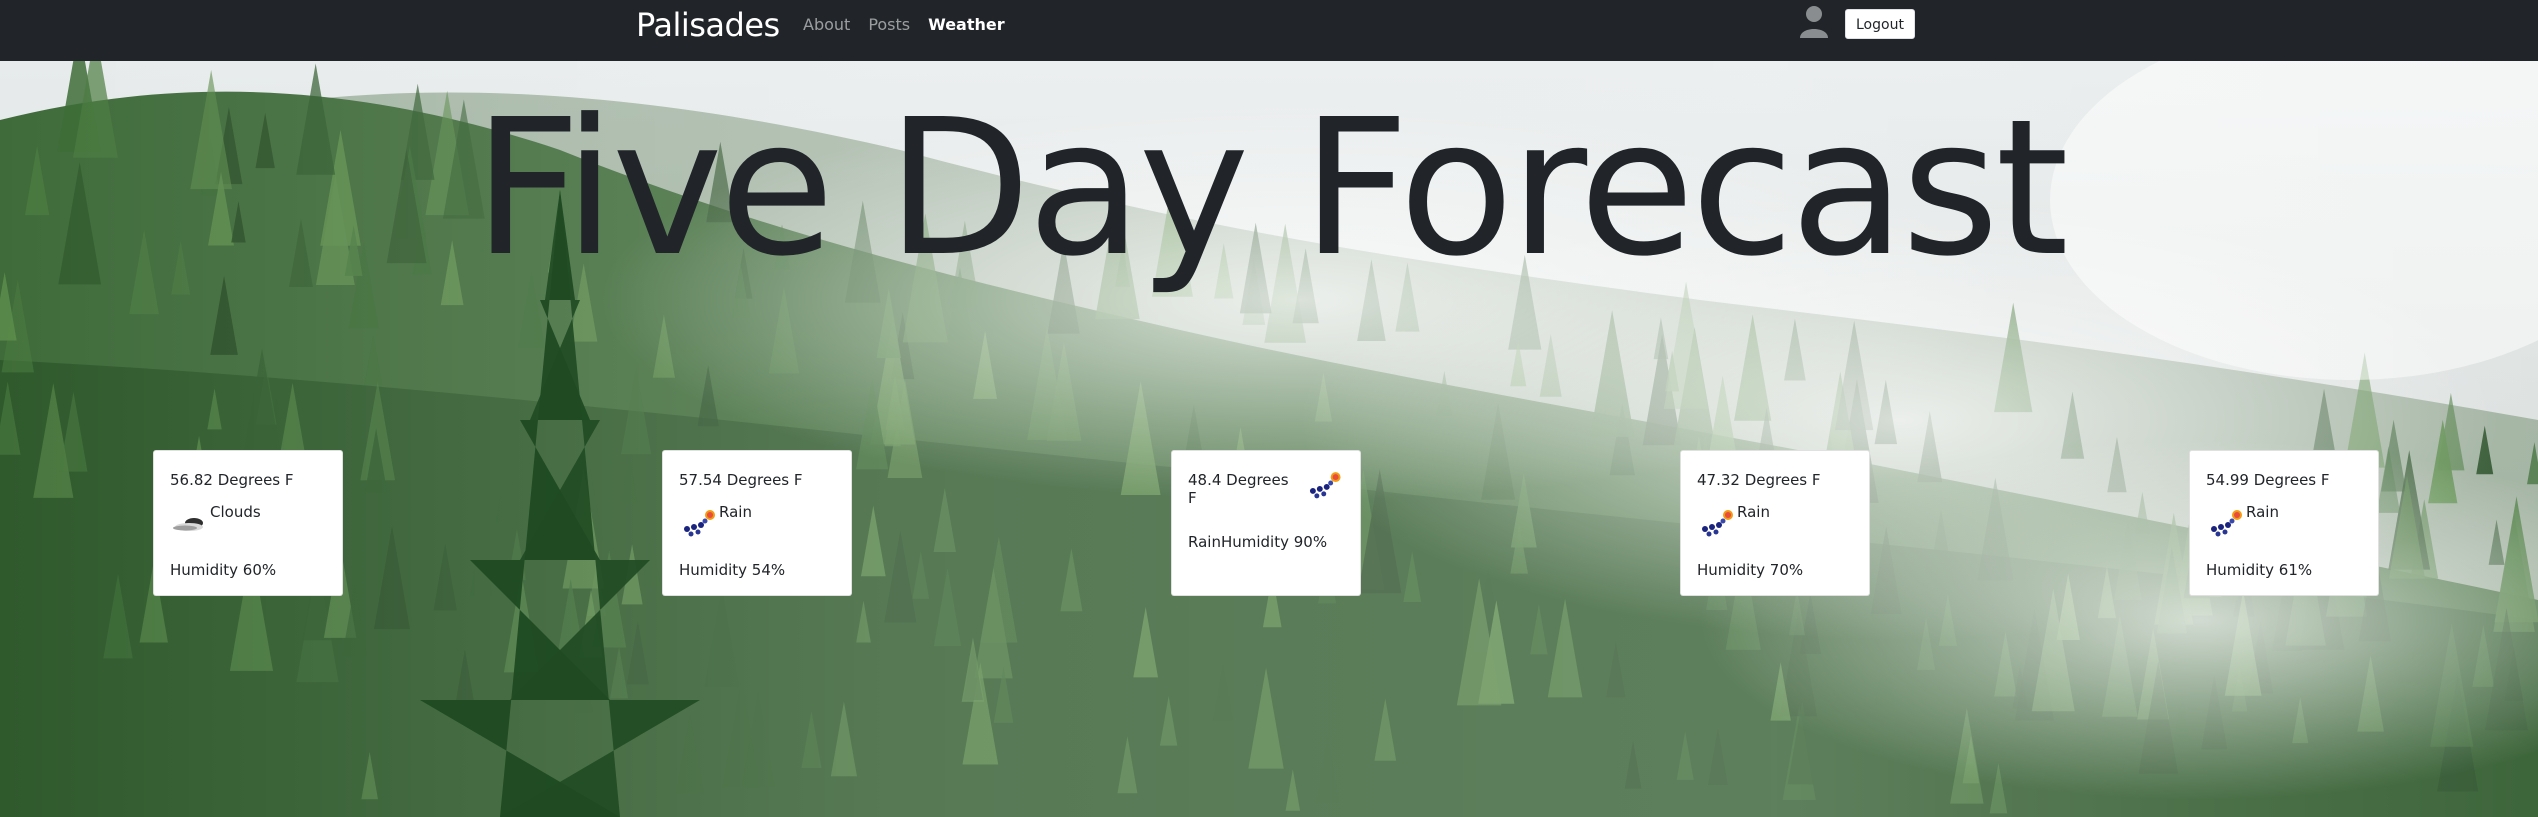 Image resolution: width=2538 pixels, height=817 pixels. What do you see at coordinates (1880, 24) in the screenshot?
I see `logout-button: Logout` at bounding box center [1880, 24].